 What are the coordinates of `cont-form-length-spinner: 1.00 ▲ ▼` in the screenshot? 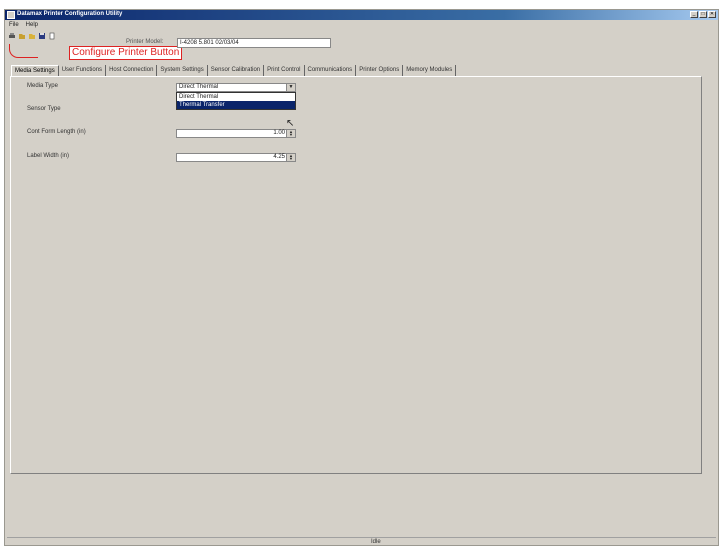 It's located at (236, 133).